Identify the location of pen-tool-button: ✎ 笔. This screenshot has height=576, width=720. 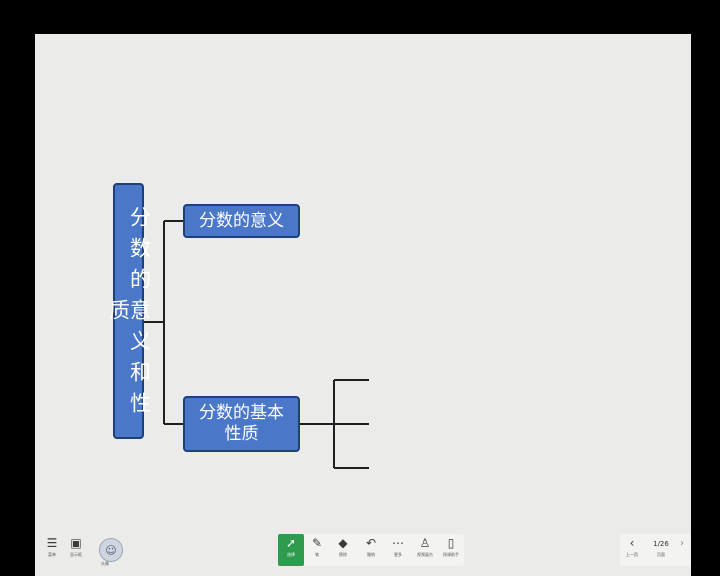
(317, 550).